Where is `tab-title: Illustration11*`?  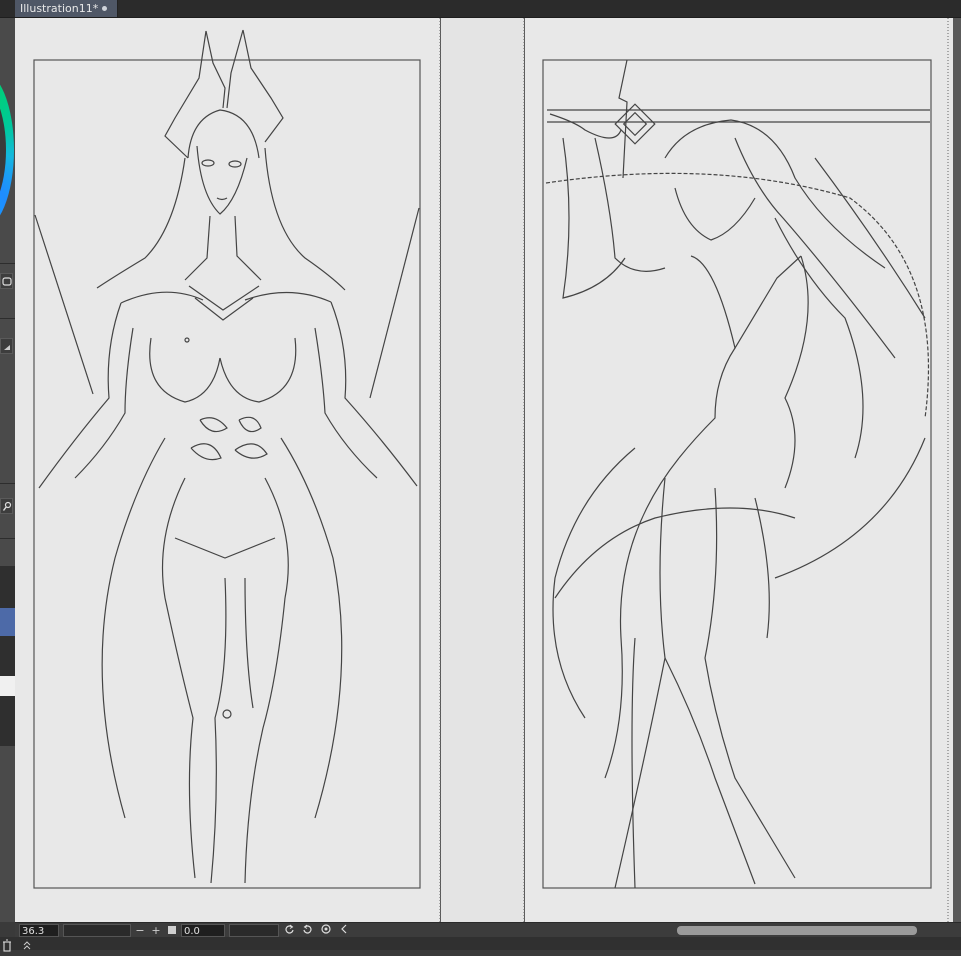
tab-title: Illustration11* is located at coordinates (59, 8).